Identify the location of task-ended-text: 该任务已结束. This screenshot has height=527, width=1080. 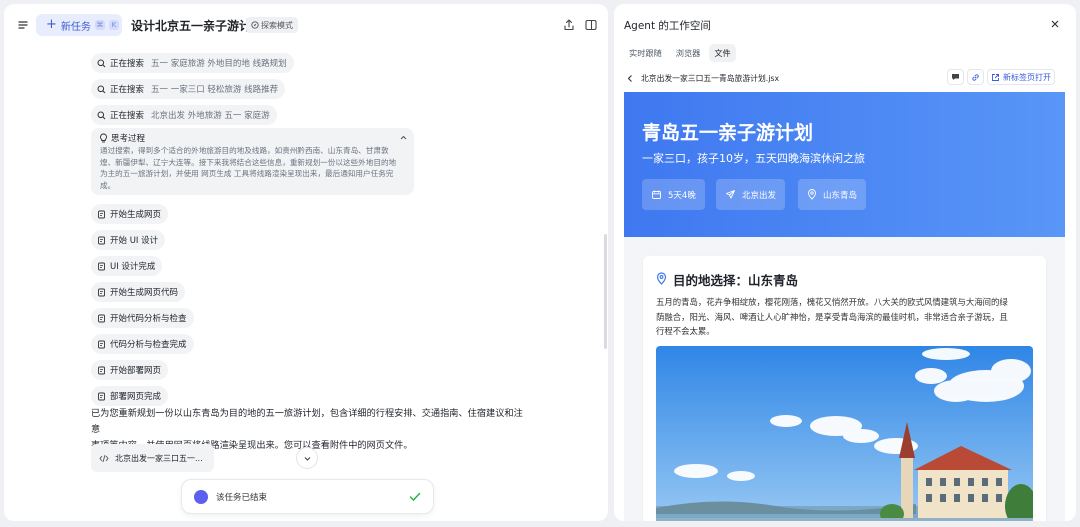
(242, 497).